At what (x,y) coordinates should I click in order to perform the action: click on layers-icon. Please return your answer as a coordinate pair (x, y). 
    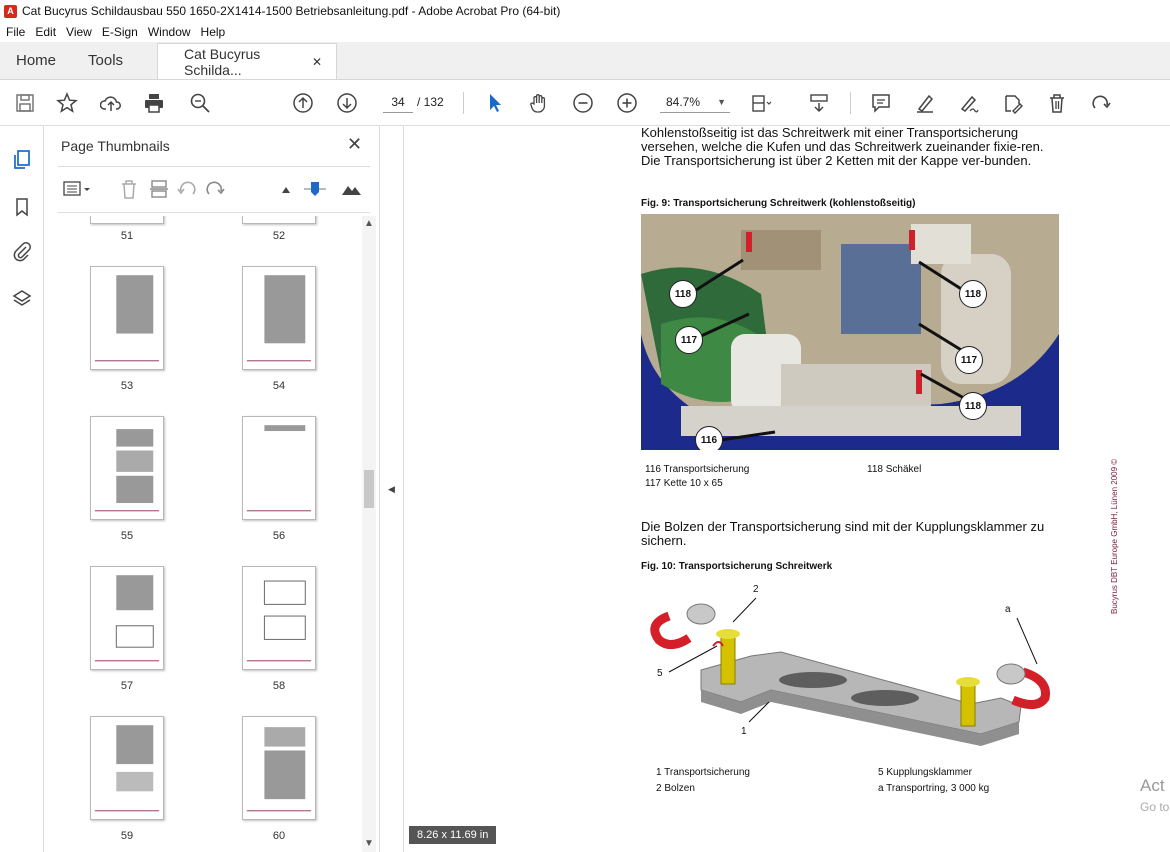
    Looking at the image, I should click on (22, 299).